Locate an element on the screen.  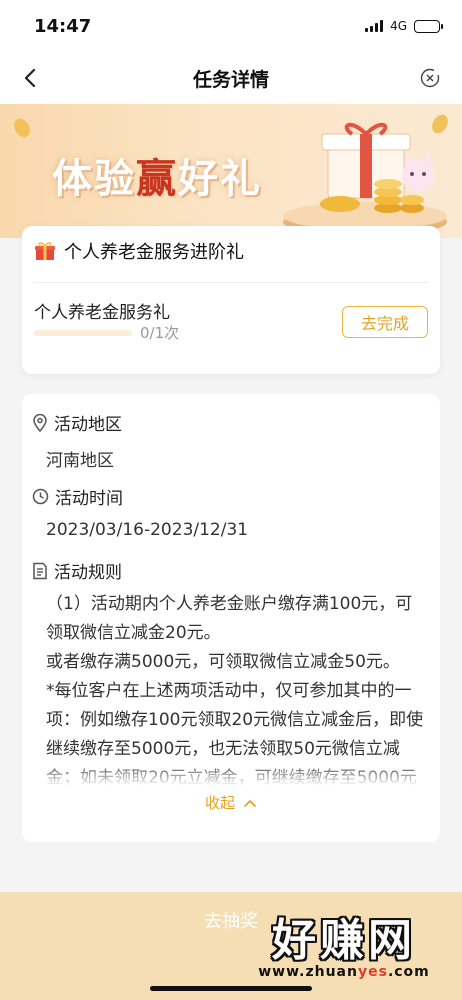
time-header: 活动时间 is located at coordinates (77, 496).